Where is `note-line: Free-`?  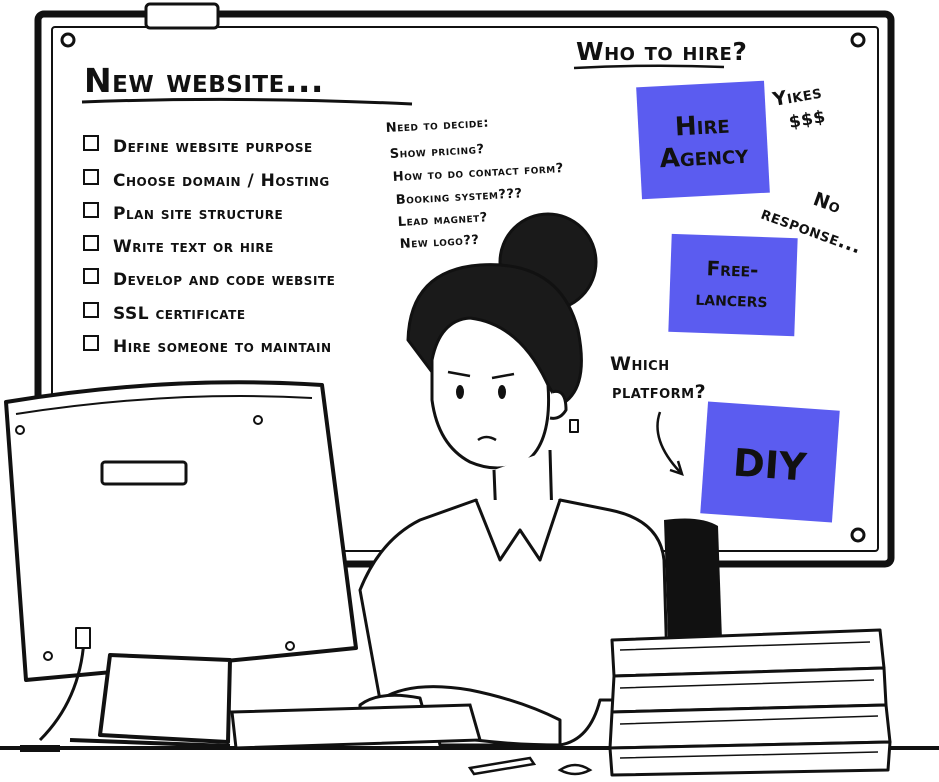 note-line: Free- is located at coordinates (732, 269).